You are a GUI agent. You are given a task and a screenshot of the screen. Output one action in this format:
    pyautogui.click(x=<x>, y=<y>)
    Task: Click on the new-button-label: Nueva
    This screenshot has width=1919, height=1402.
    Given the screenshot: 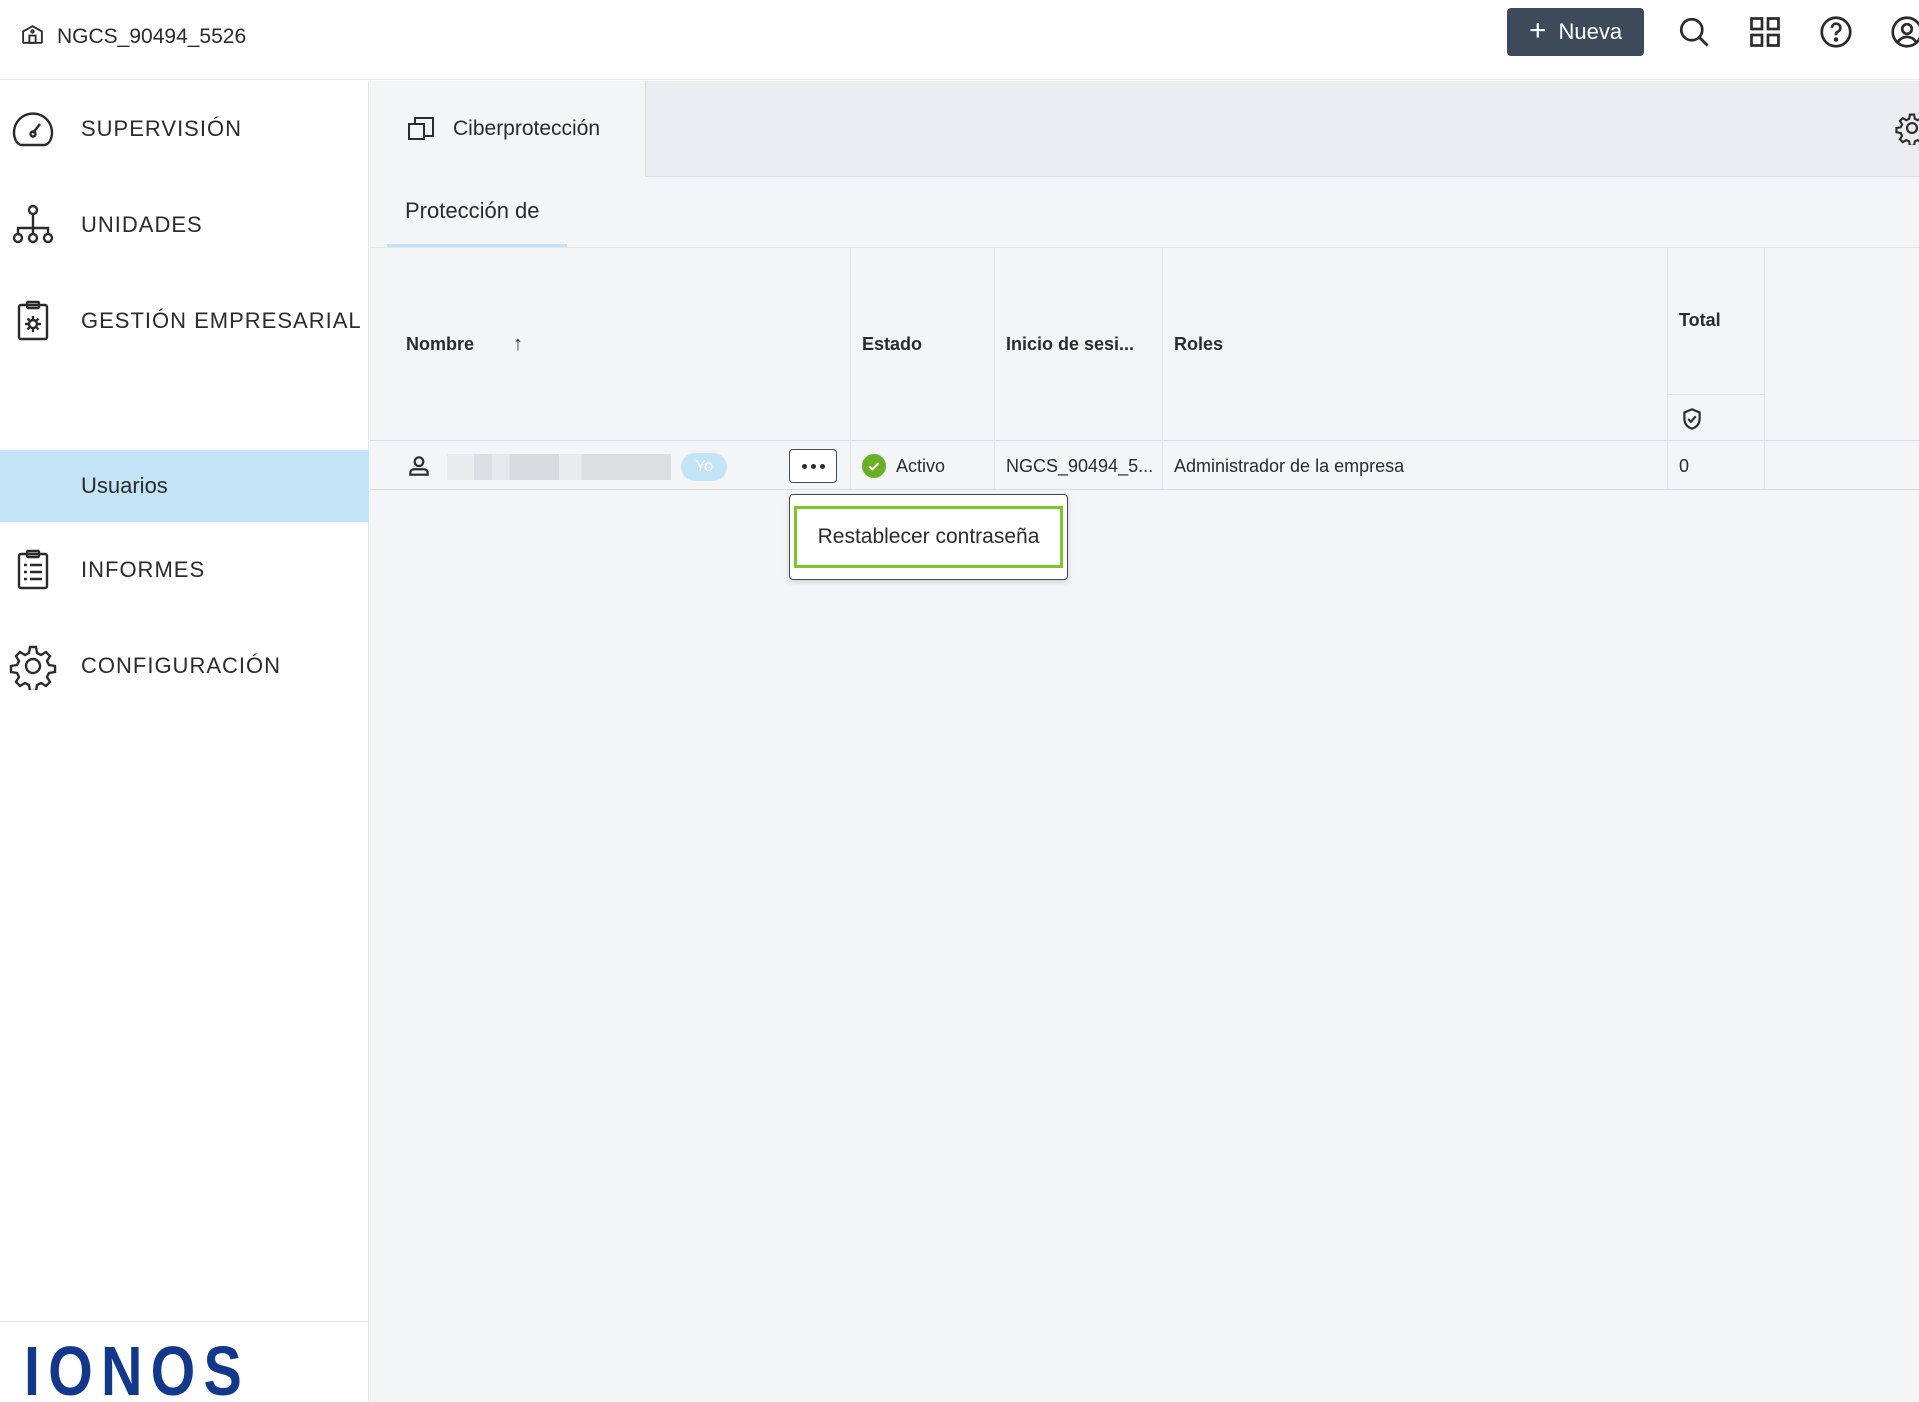 What is the action you would take?
    pyautogui.click(x=1590, y=31)
    